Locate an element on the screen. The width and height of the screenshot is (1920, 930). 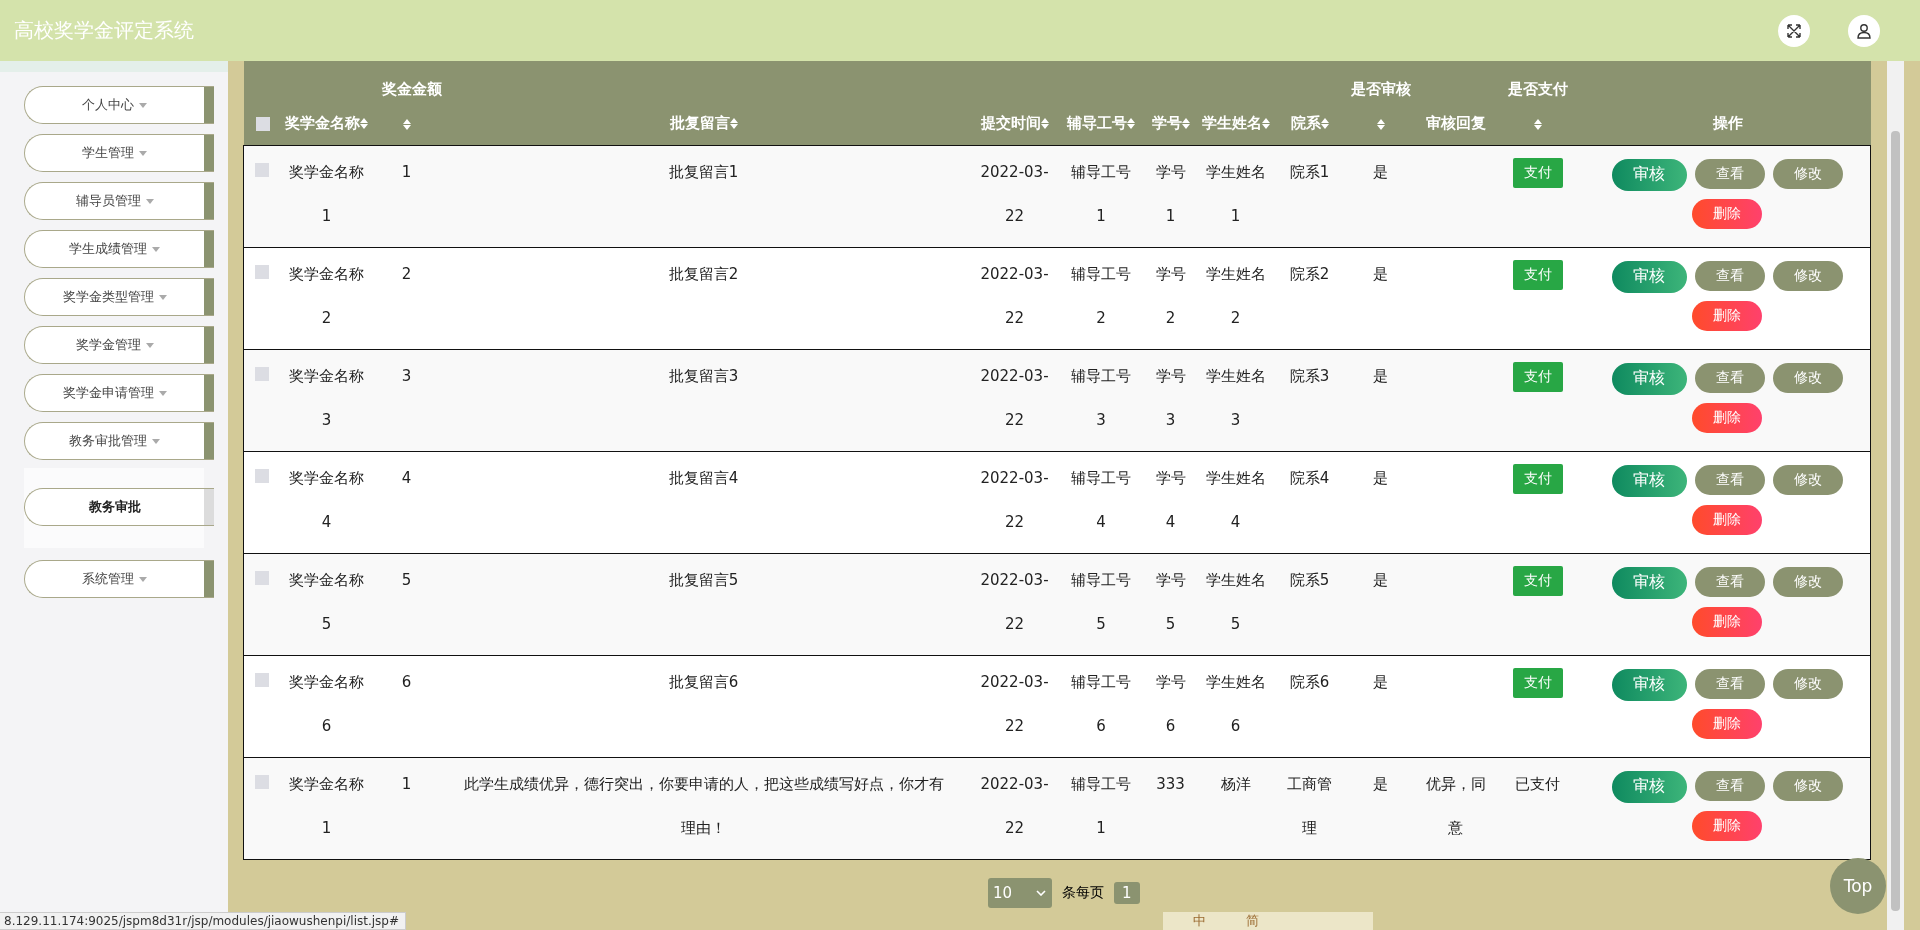
page-size-select: 10 is located at coordinates (1020, 892).